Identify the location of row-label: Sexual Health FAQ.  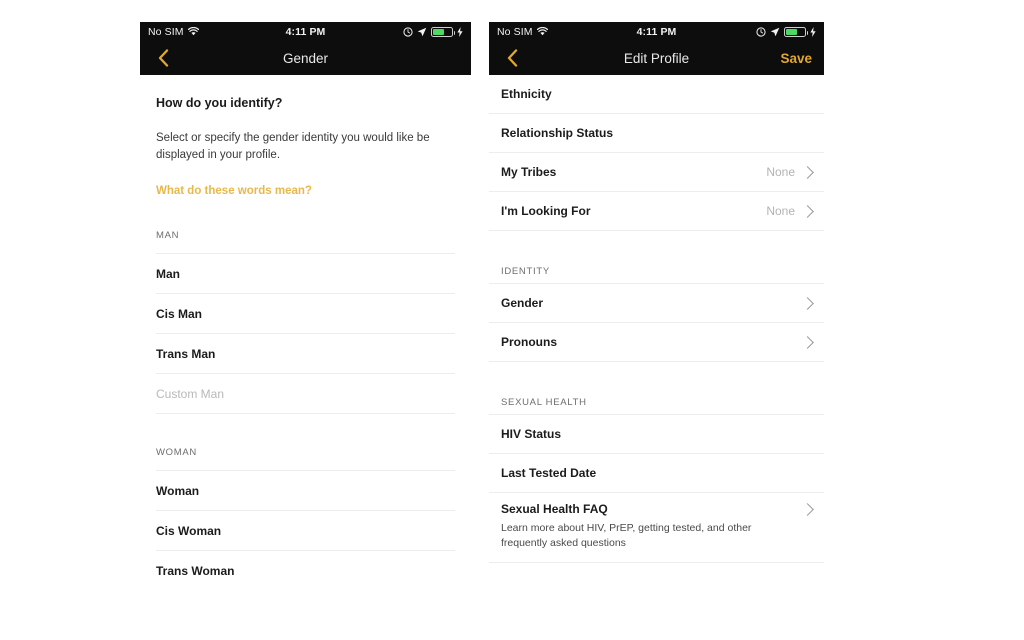
(554, 509).